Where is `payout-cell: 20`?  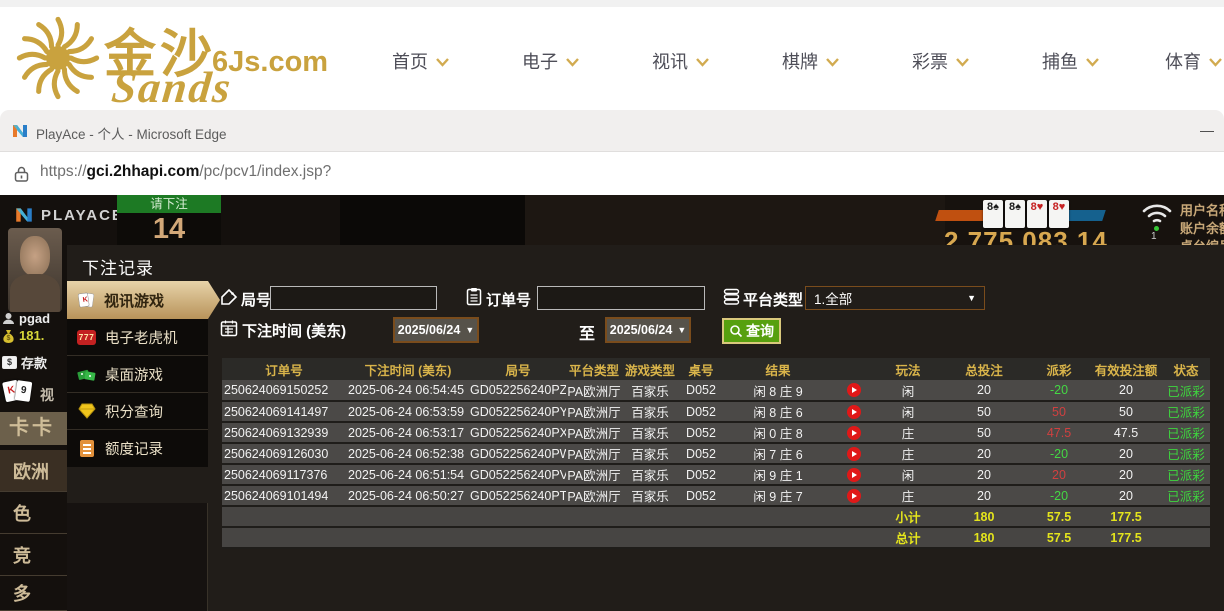
payout-cell: 20 is located at coordinates (1059, 475).